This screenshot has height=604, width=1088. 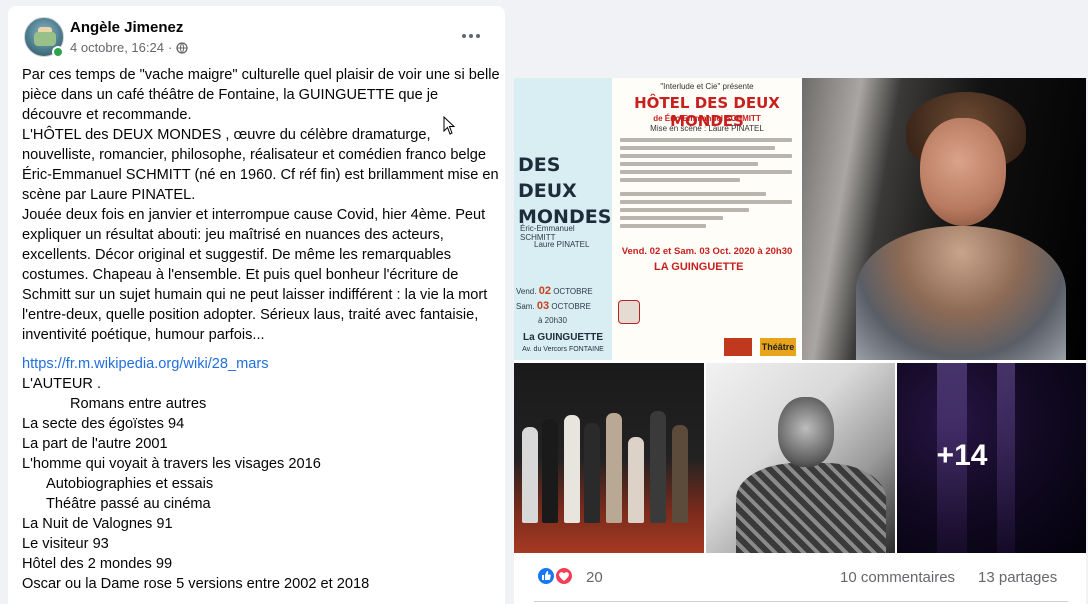 What do you see at coordinates (449, 125) in the screenshot?
I see `text-cursor-icon` at bounding box center [449, 125].